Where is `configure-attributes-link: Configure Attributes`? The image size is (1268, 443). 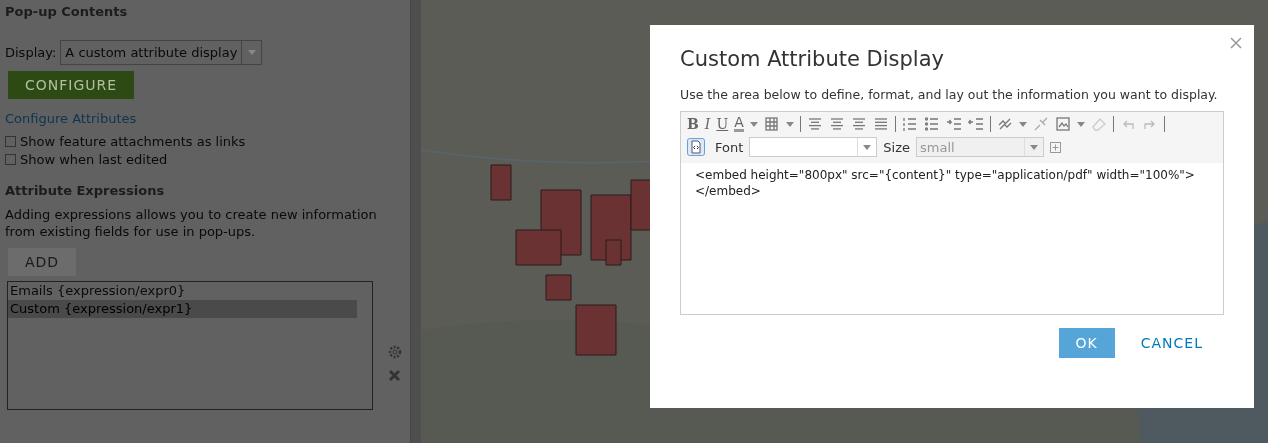
configure-attributes-link: Configure Attributes is located at coordinates (71, 118).